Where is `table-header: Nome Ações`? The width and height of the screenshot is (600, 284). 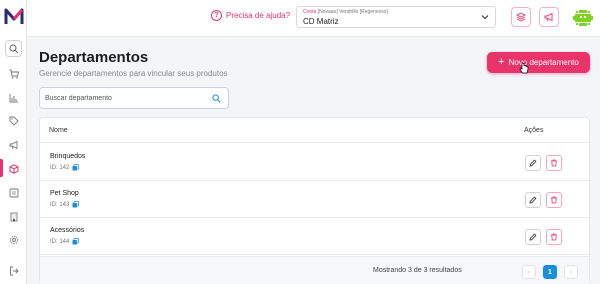 table-header: Nome Ações is located at coordinates (314, 130).